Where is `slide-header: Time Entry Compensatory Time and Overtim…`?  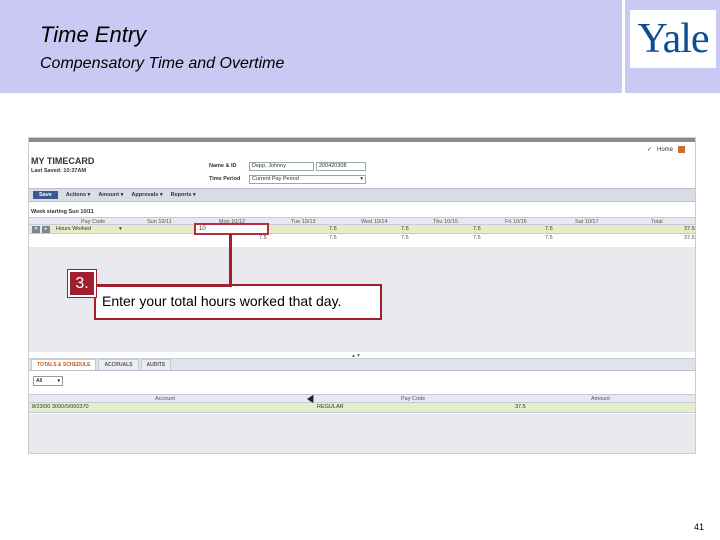
slide-header: Time Entry Compensatory Time and Overtim… is located at coordinates (311, 46).